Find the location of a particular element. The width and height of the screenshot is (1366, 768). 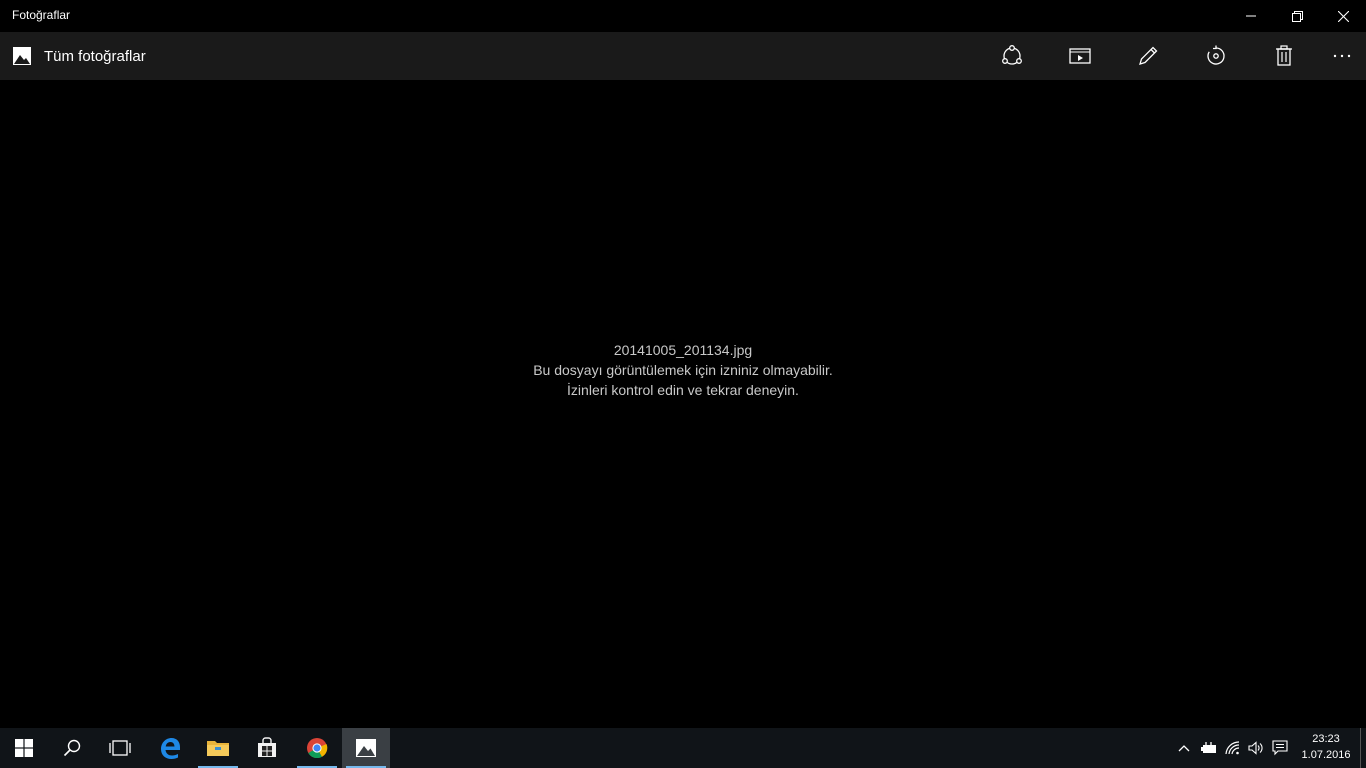

restore-button is located at coordinates (1297, 16).